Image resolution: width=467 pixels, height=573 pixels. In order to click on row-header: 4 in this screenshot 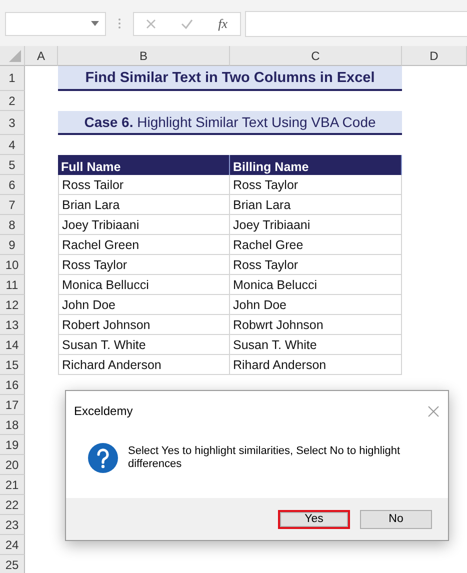, I will do `click(12, 145)`.